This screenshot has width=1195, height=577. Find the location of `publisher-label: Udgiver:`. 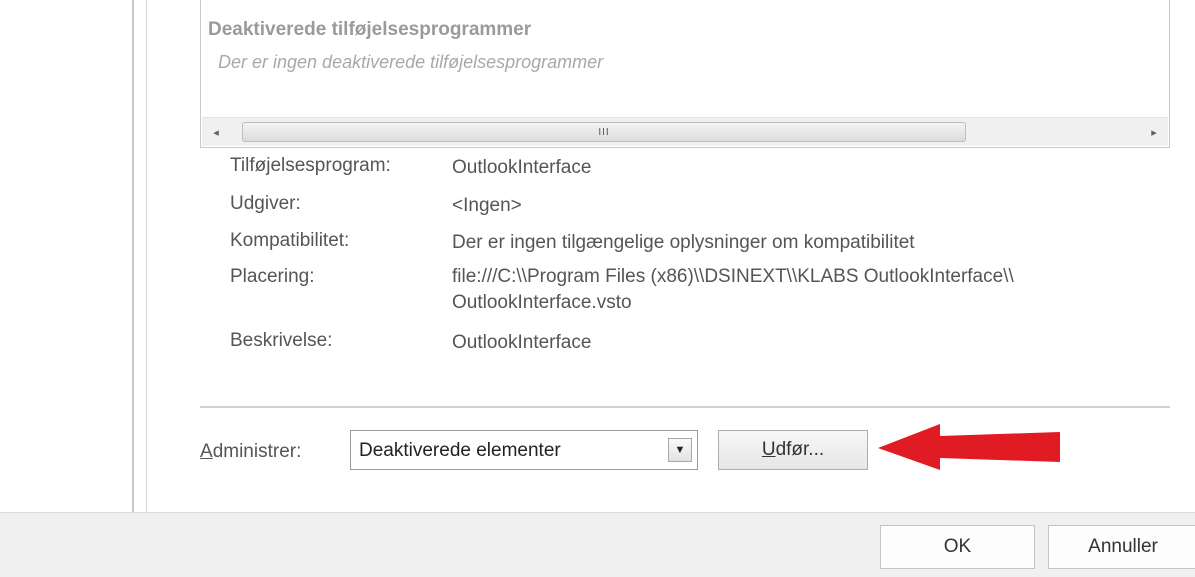

publisher-label: Udgiver: is located at coordinates (265, 203).